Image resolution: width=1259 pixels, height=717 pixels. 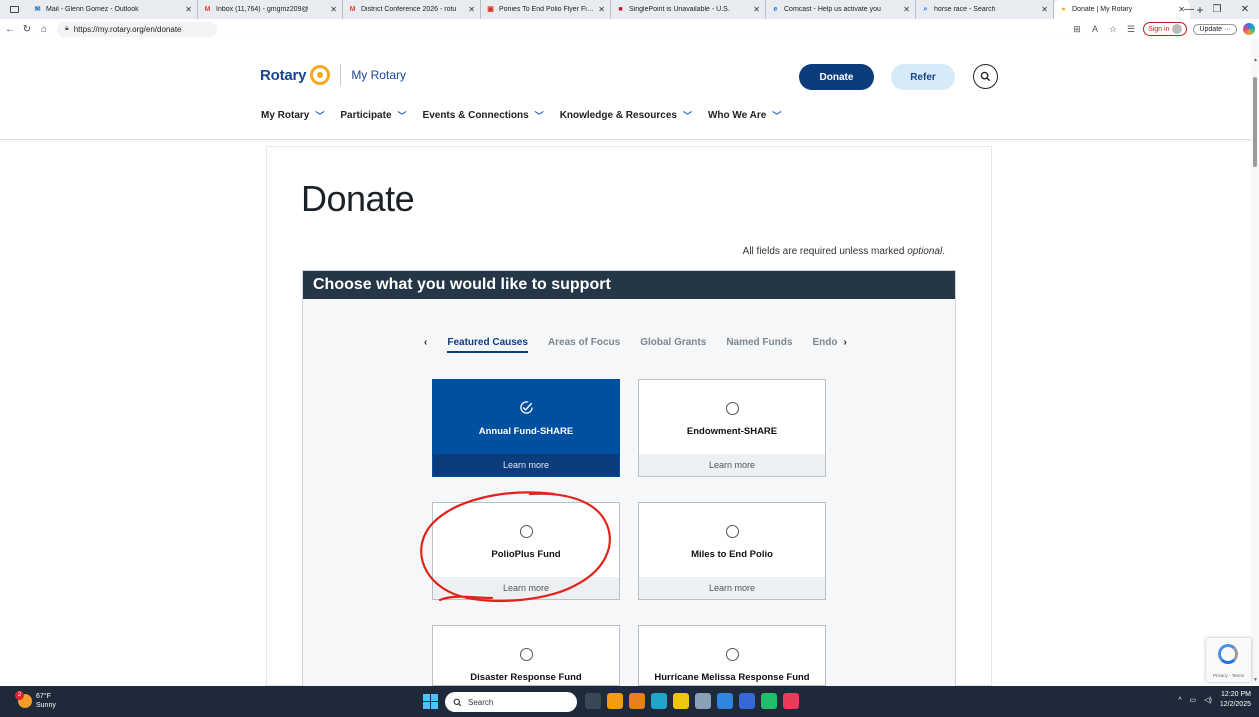 What do you see at coordinates (1179, 700) in the screenshot?
I see `chevron-up-icon: ^` at bounding box center [1179, 700].